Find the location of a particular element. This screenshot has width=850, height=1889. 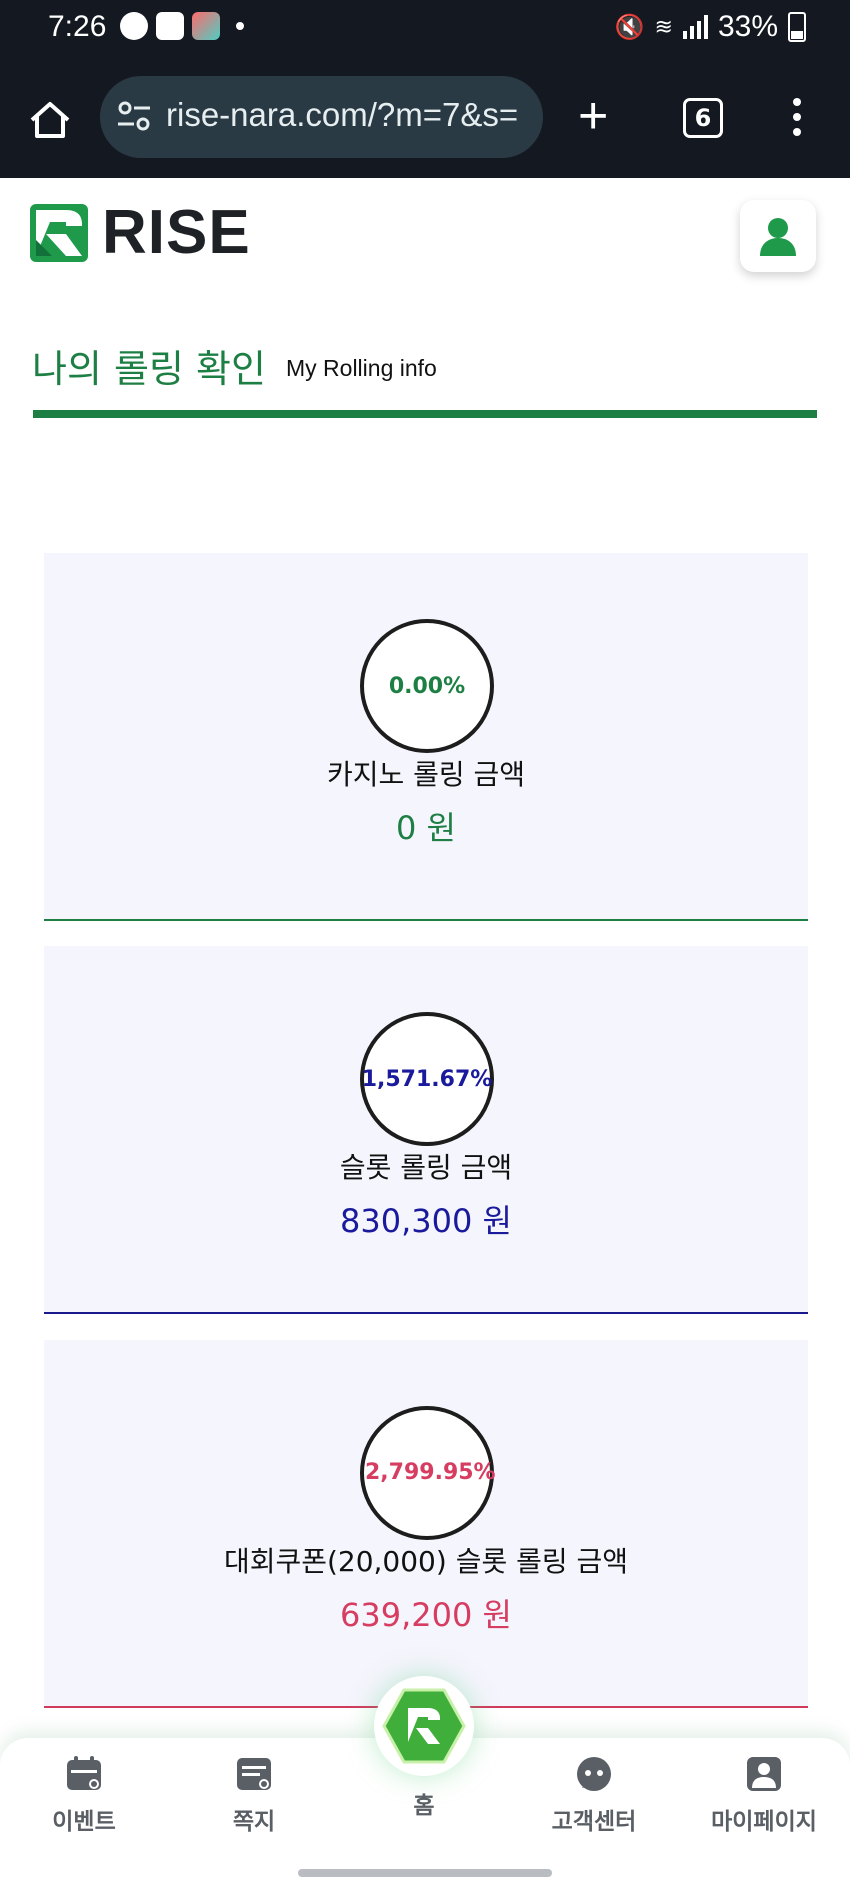

rolling-amount: 0 원 is located at coordinates (426, 828).